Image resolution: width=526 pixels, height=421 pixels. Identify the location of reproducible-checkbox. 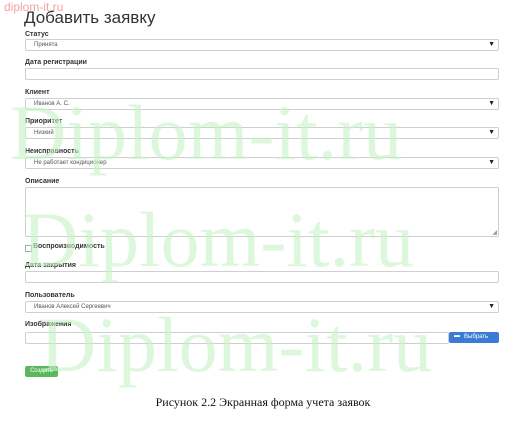
(28, 248).